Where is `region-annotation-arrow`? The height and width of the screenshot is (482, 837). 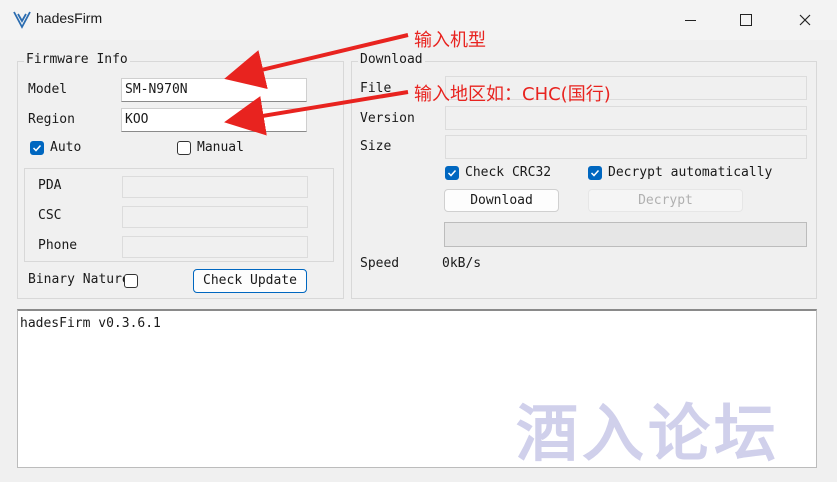 region-annotation-arrow is located at coordinates (316, 113).